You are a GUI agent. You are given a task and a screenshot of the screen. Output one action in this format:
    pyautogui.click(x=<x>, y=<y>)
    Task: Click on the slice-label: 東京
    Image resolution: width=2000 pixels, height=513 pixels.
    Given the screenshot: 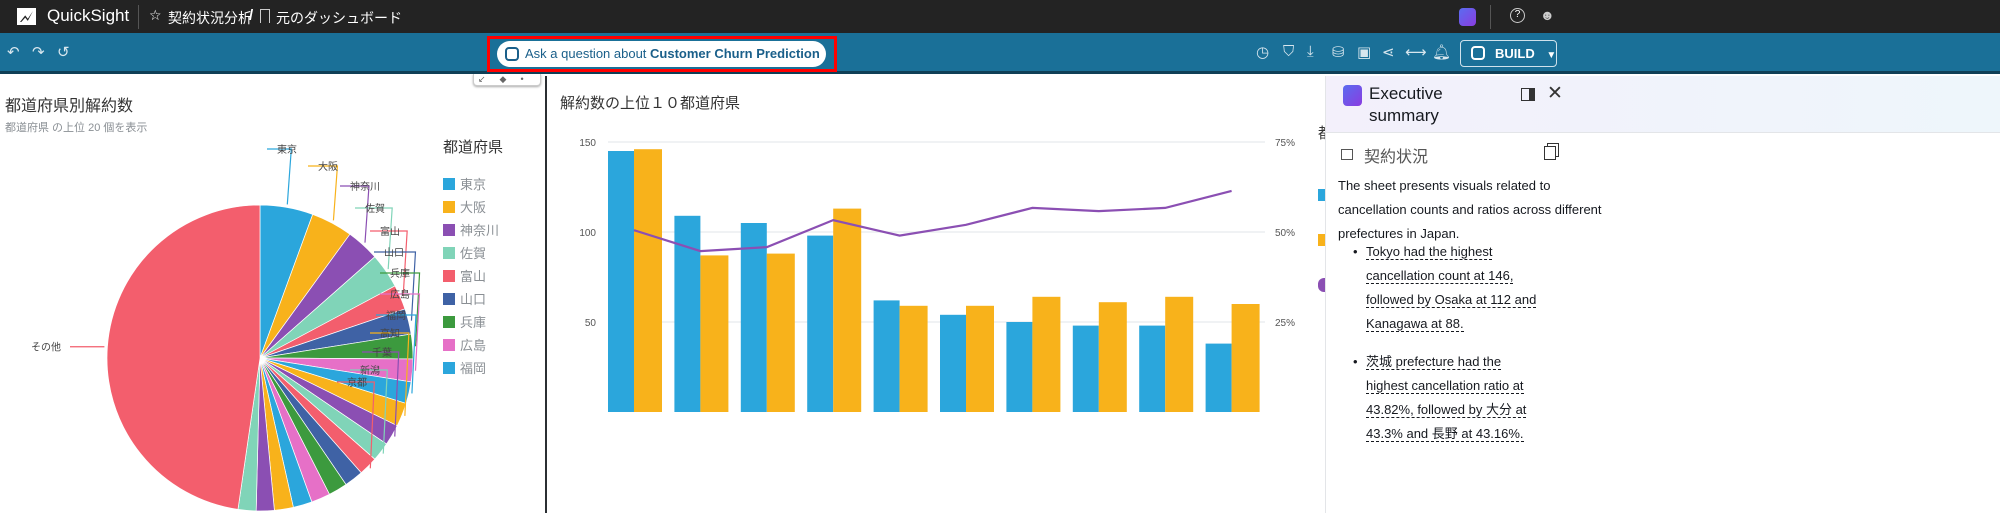 What is the action you would take?
    pyautogui.click(x=287, y=149)
    